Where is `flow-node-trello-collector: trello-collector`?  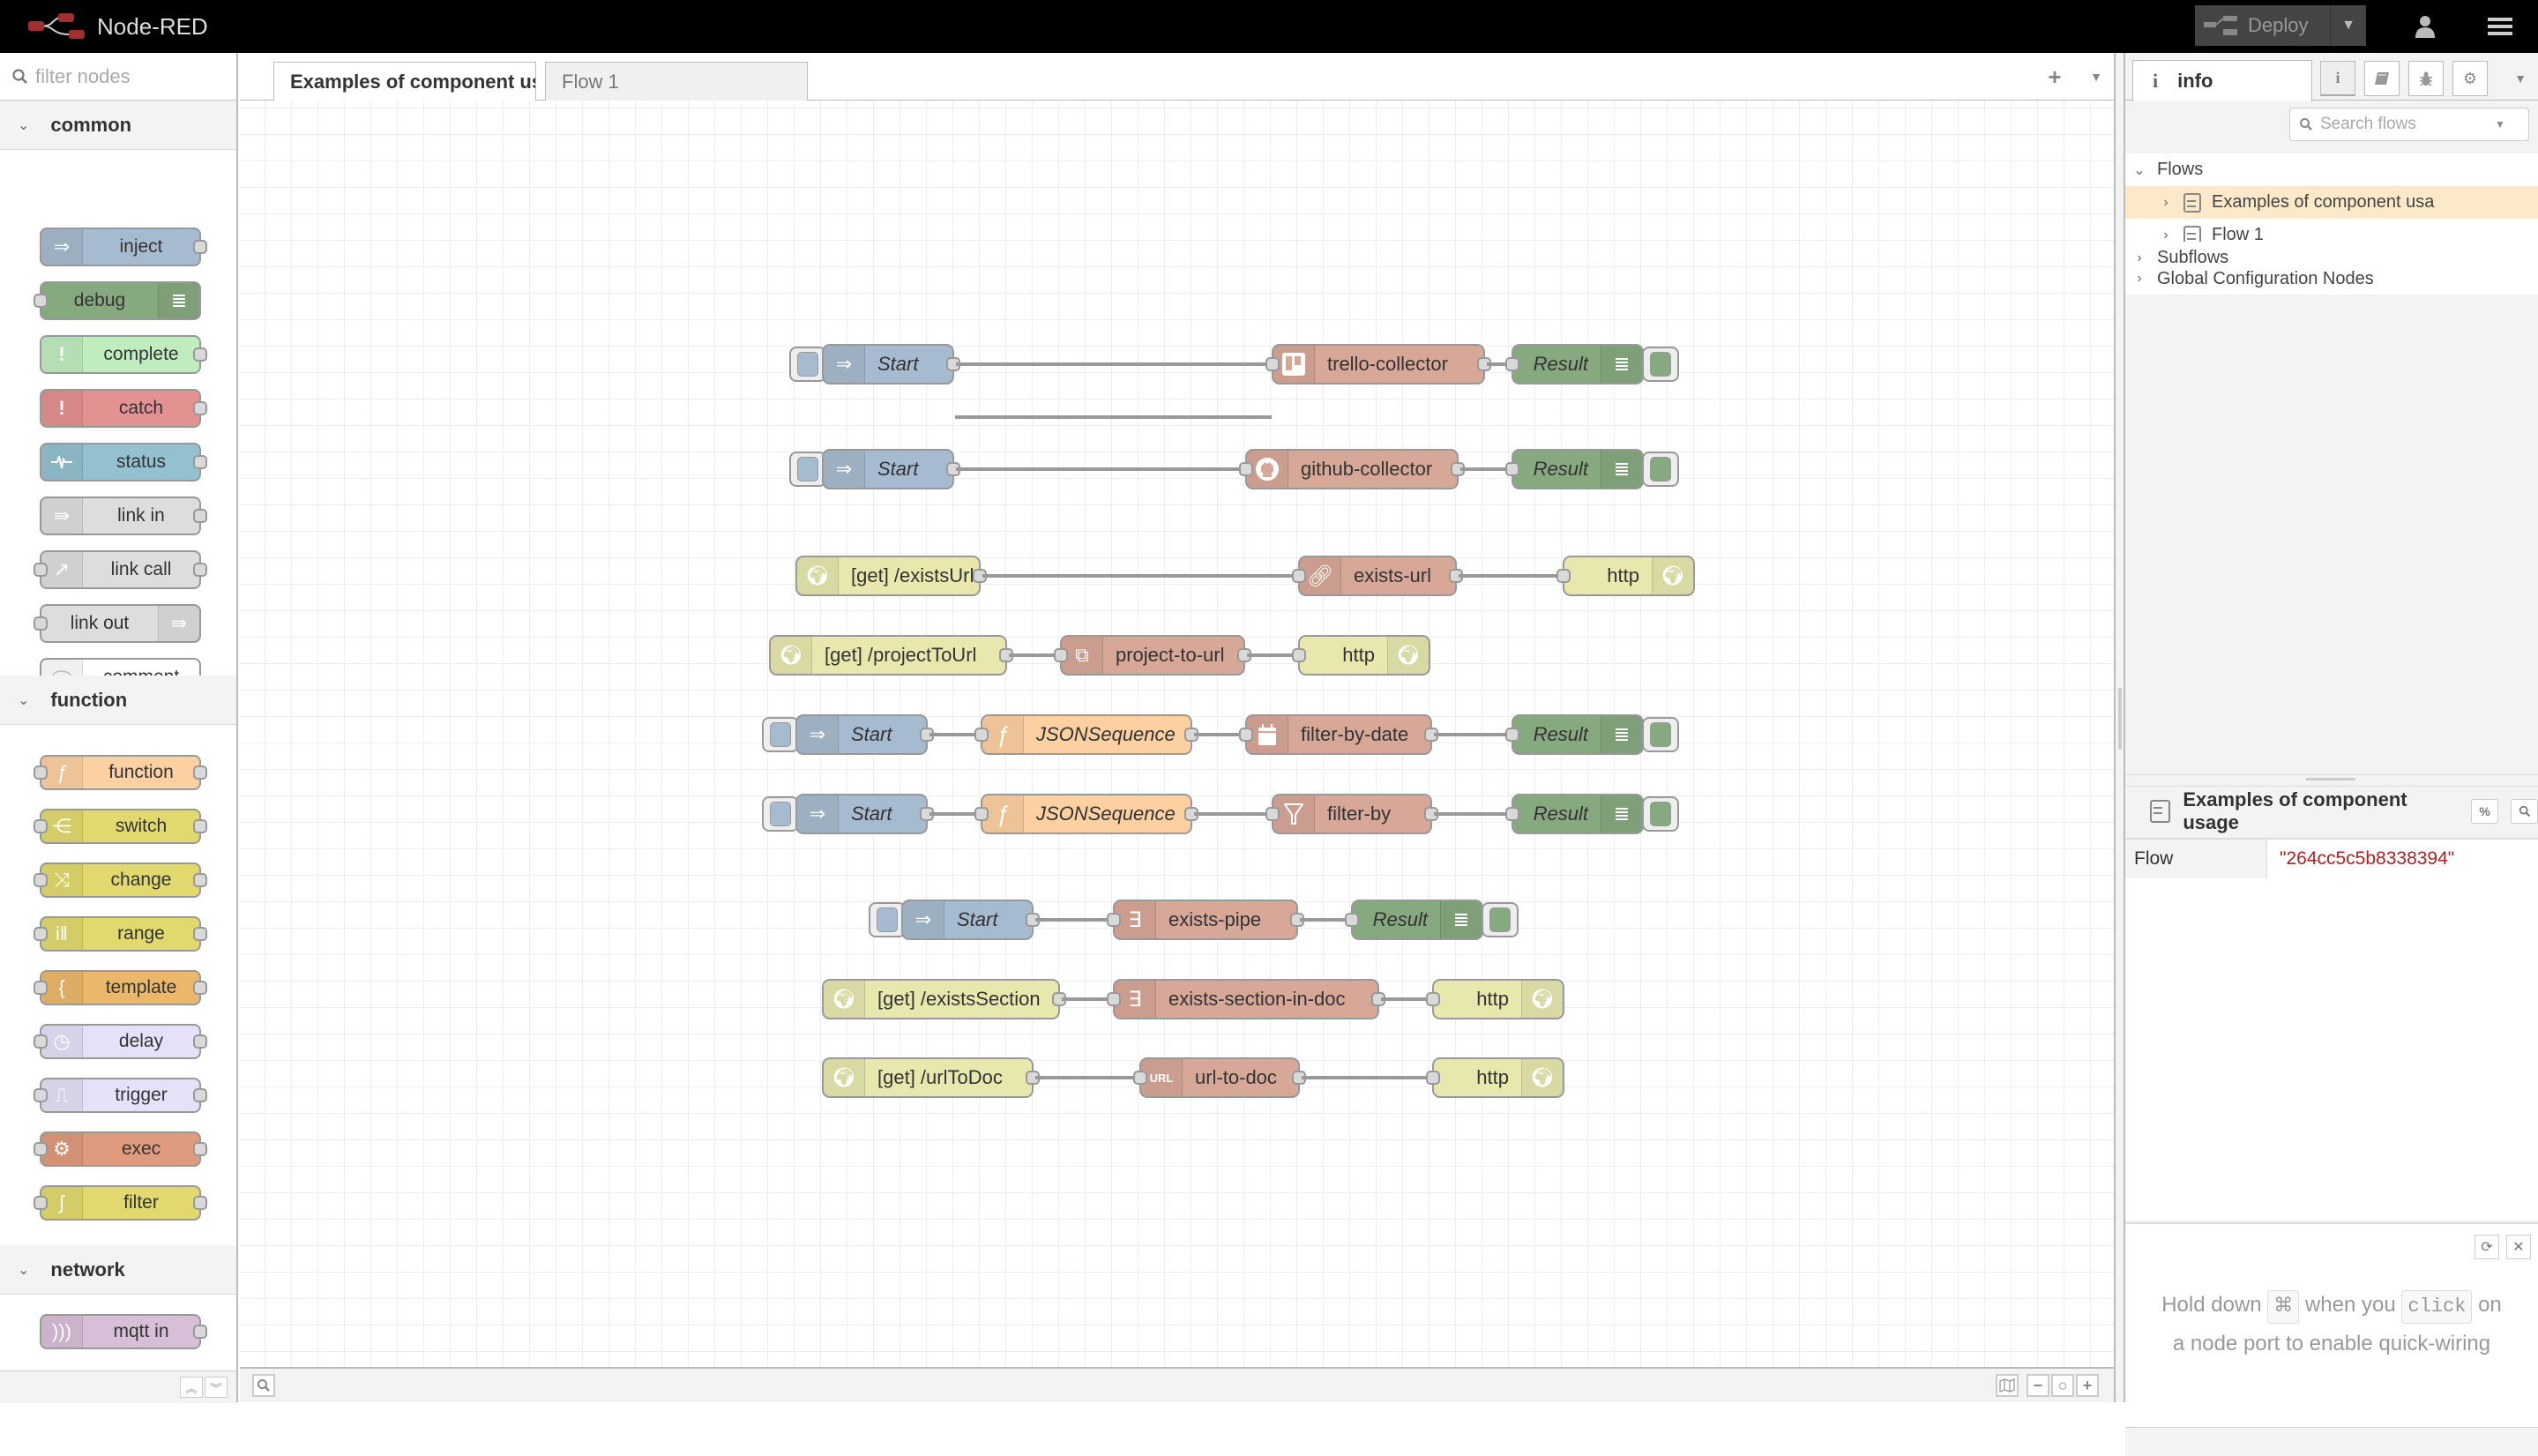
flow-node-trello-collector: trello-collector is located at coordinates (1378, 364).